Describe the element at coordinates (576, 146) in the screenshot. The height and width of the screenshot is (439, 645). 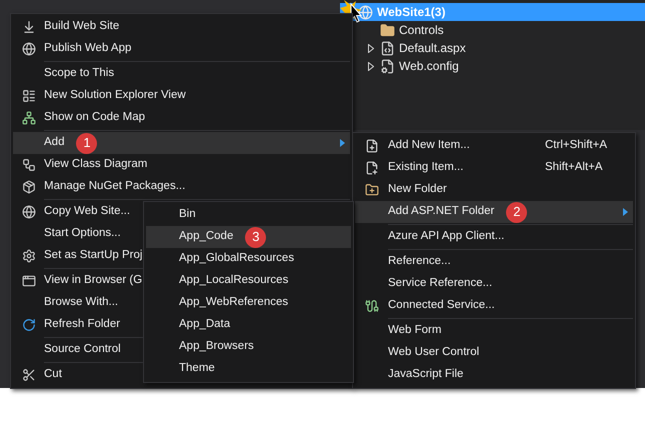
I see `shortcut-text: Ctrl+Shift+A` at that location.